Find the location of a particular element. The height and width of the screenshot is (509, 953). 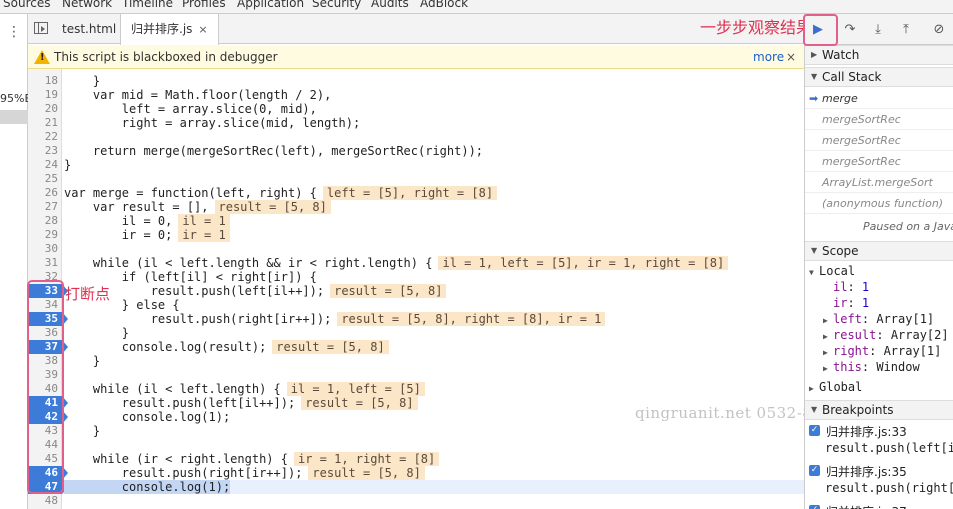

watch-section-header: ▶ Watch is located at coordinates (879, 55).